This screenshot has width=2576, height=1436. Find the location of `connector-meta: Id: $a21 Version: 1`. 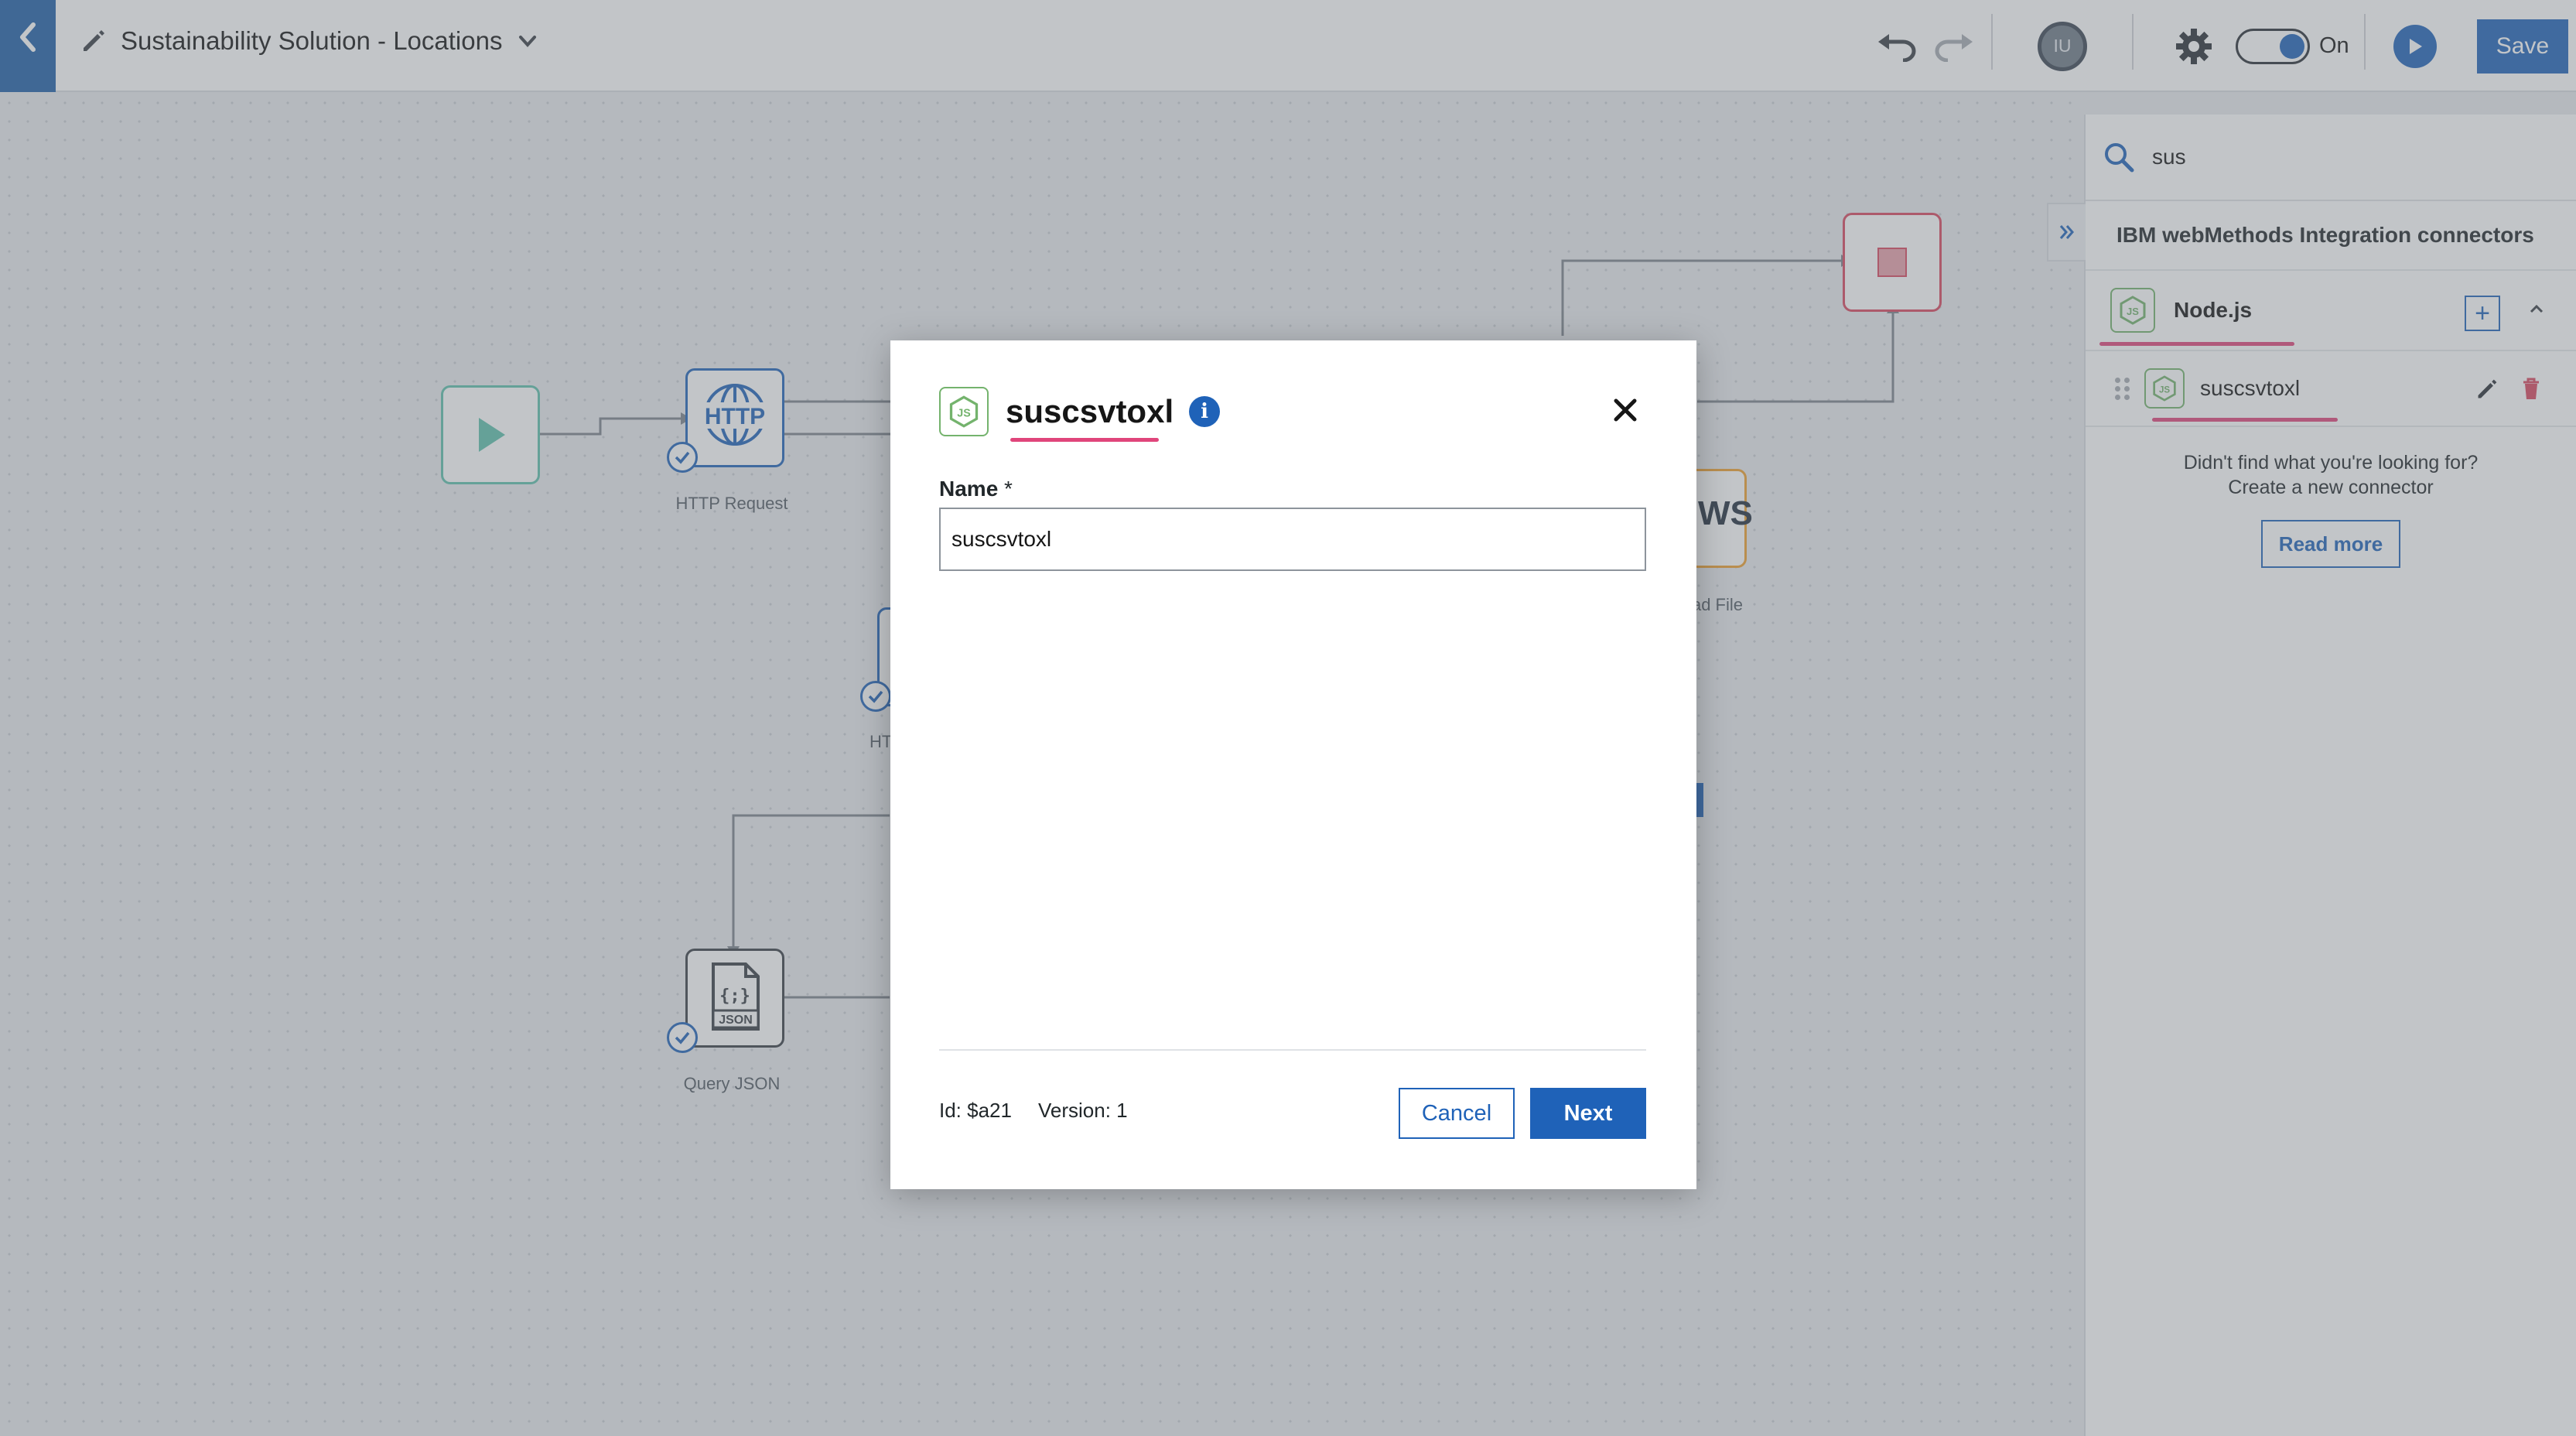

connector-meta: Id: $a21 Version: 1 is located at coordinates (1033, 1111).